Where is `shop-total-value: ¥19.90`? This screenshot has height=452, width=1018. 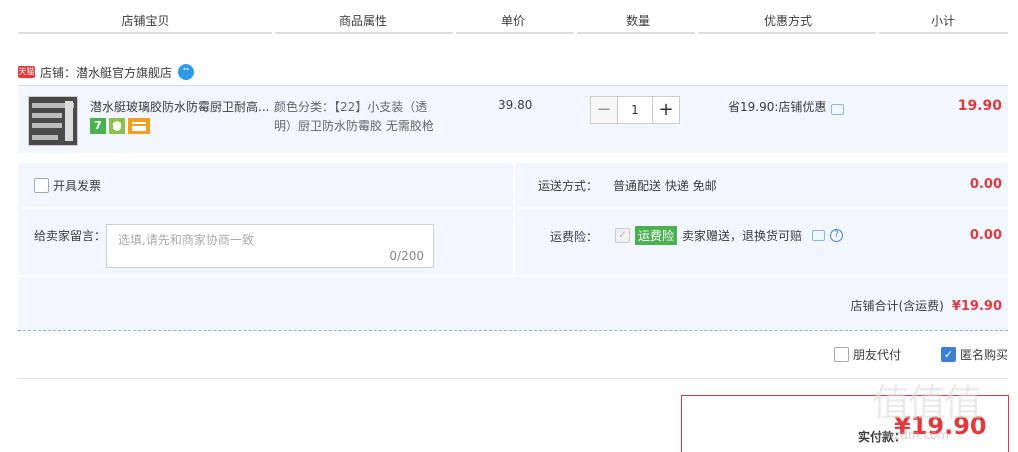
shop-total-value: ¥19.90 is located at coordinates (976, 306).